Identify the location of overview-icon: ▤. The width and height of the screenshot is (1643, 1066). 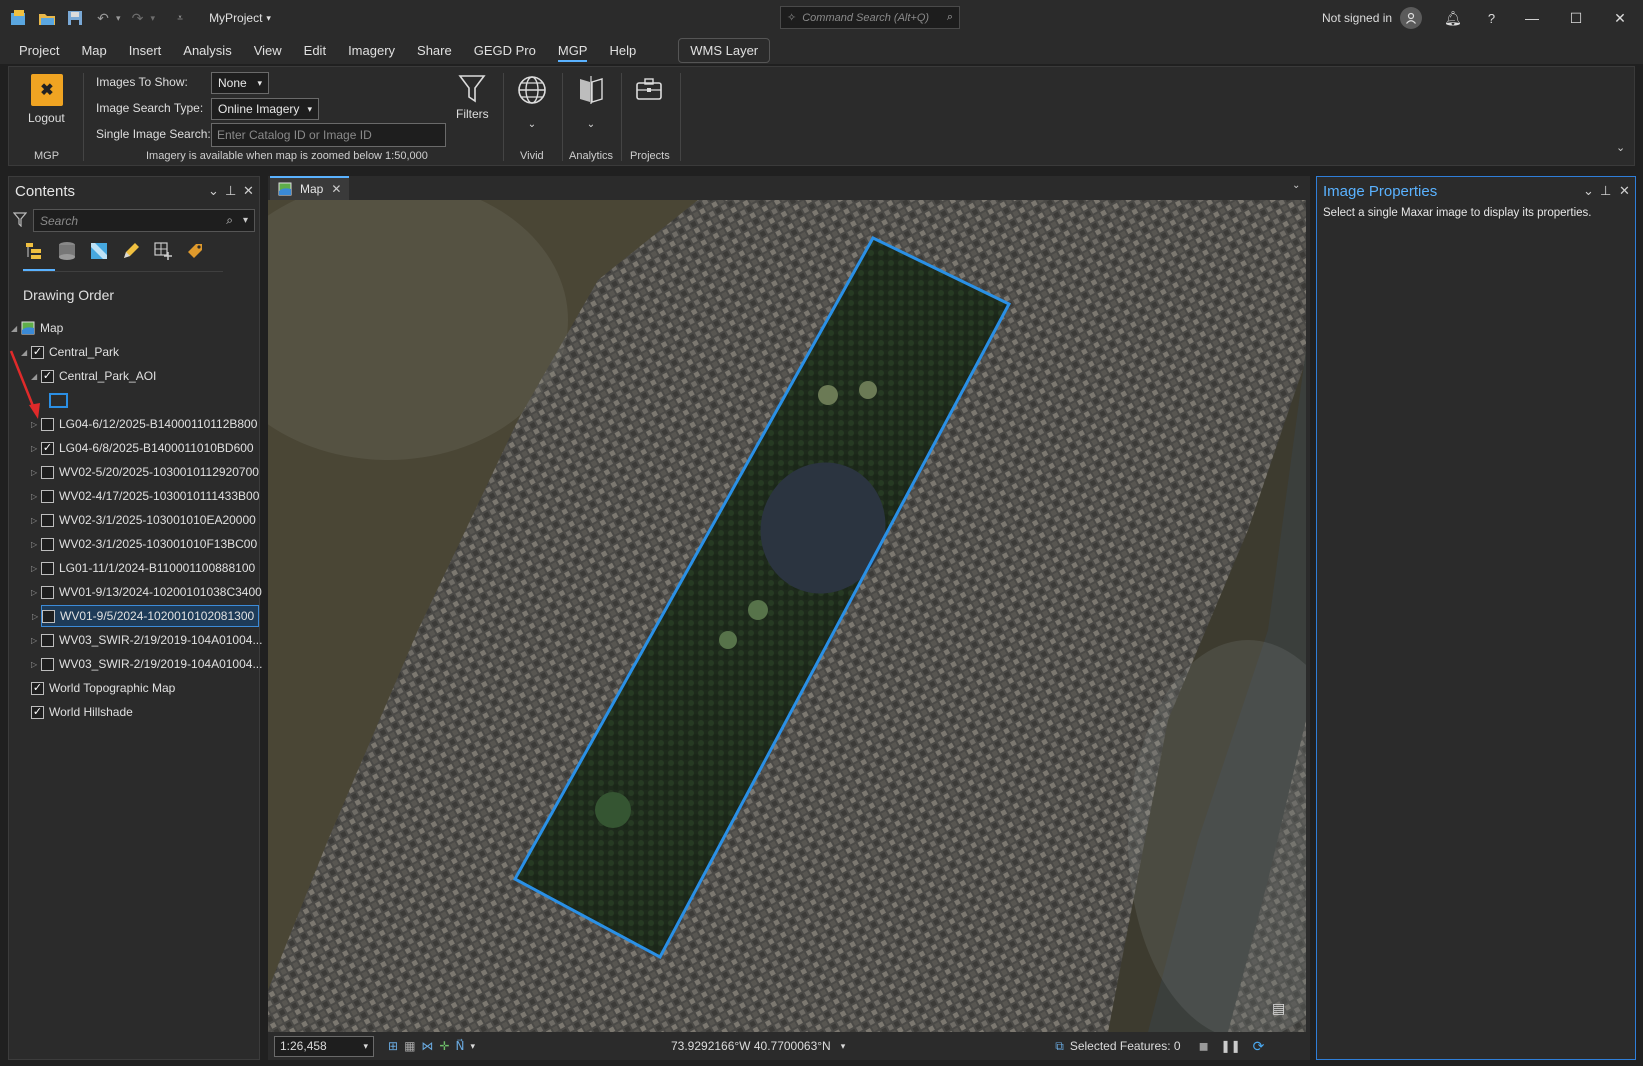
(1278, 1008).